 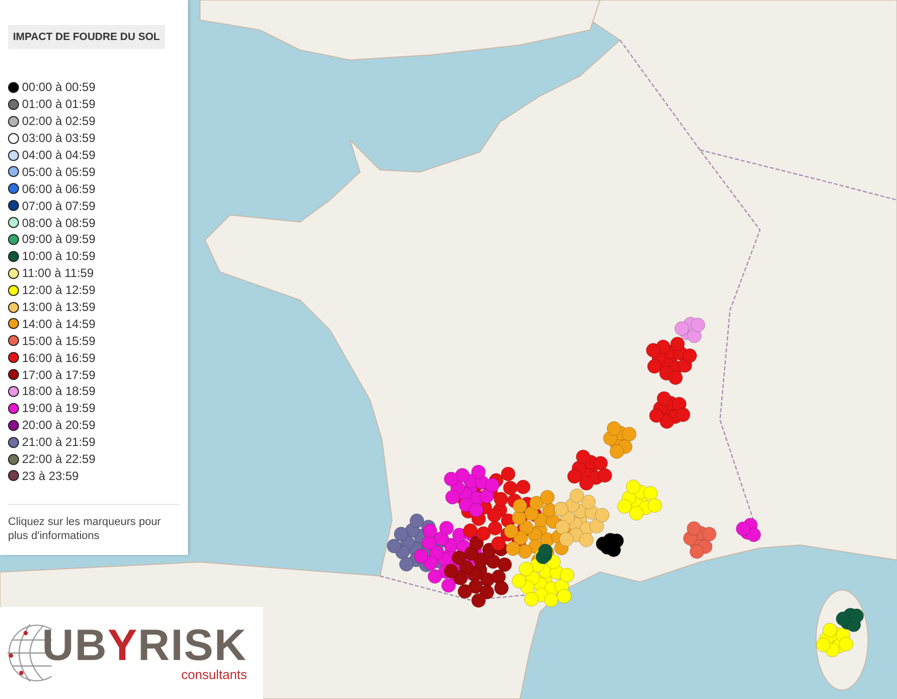 What do you see at coordinates (93, 524) in the screenshot?
I see `legend-note: Cliquez sur les marqueurs pour plus d'informations` at bounding box center [93, 524].